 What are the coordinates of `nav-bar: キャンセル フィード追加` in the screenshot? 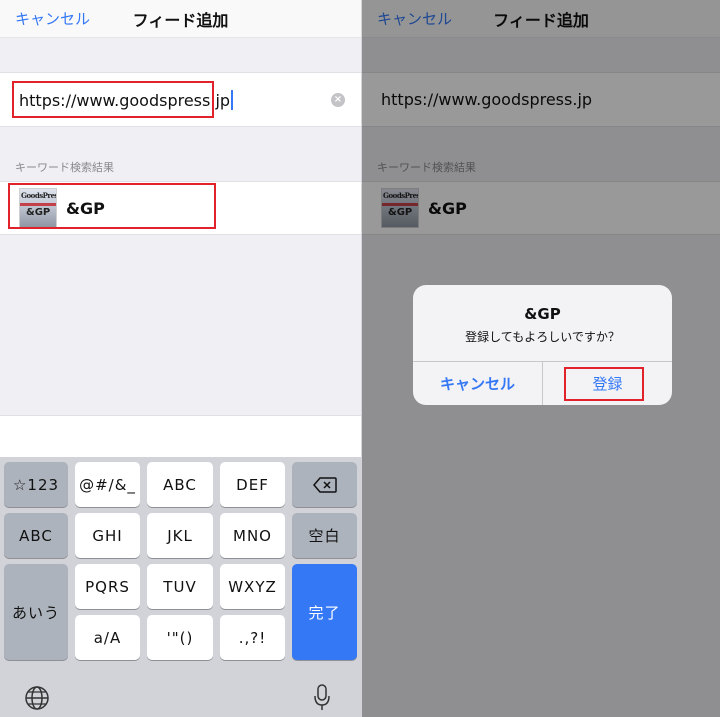 It's located at (180, 19).